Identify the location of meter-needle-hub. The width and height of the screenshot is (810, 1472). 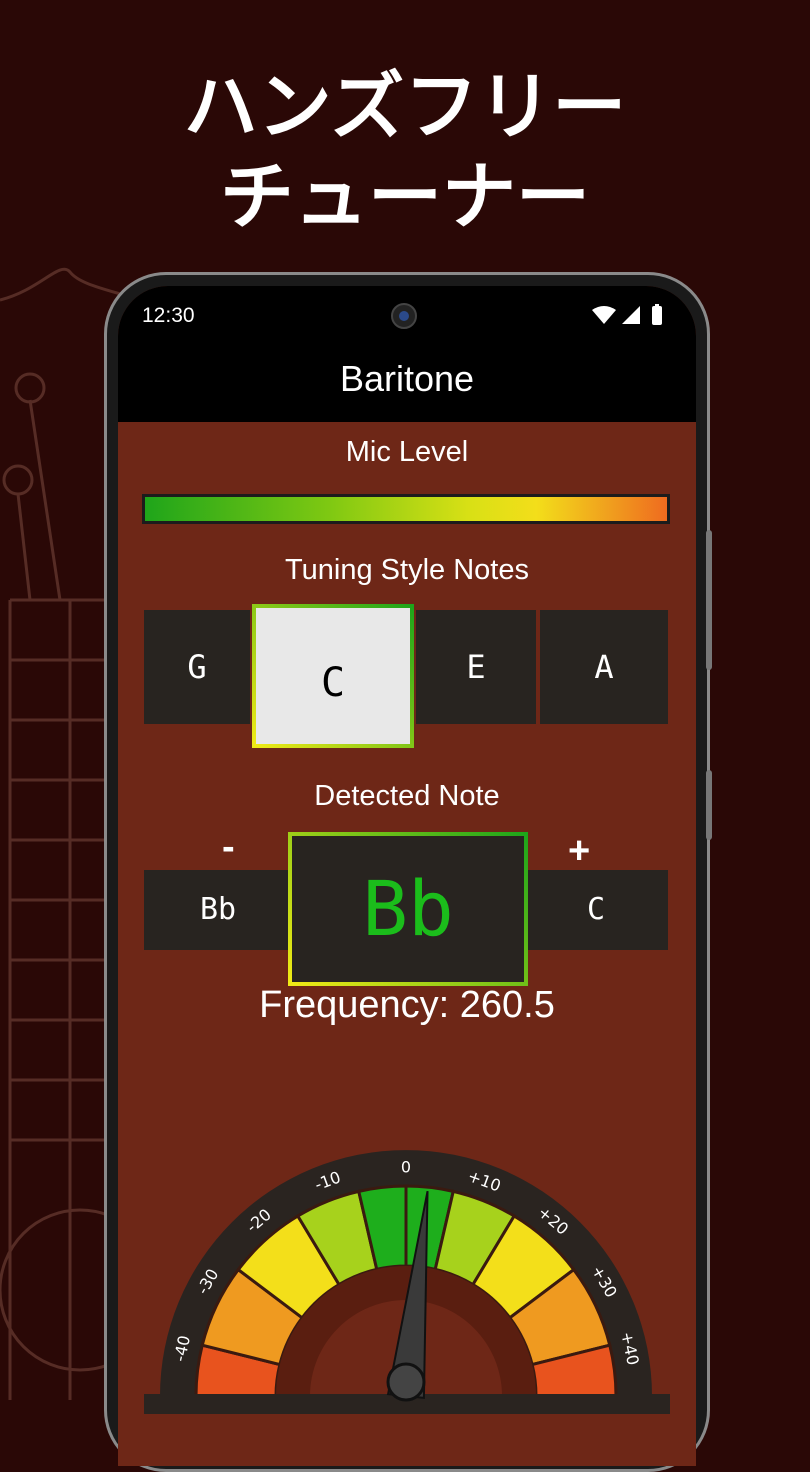
(406, 1382).